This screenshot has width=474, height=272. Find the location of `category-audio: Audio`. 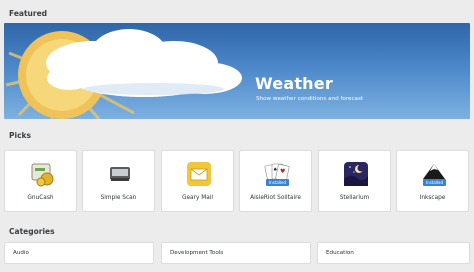

category-audio: Audio is located at coordinates (79, 253).